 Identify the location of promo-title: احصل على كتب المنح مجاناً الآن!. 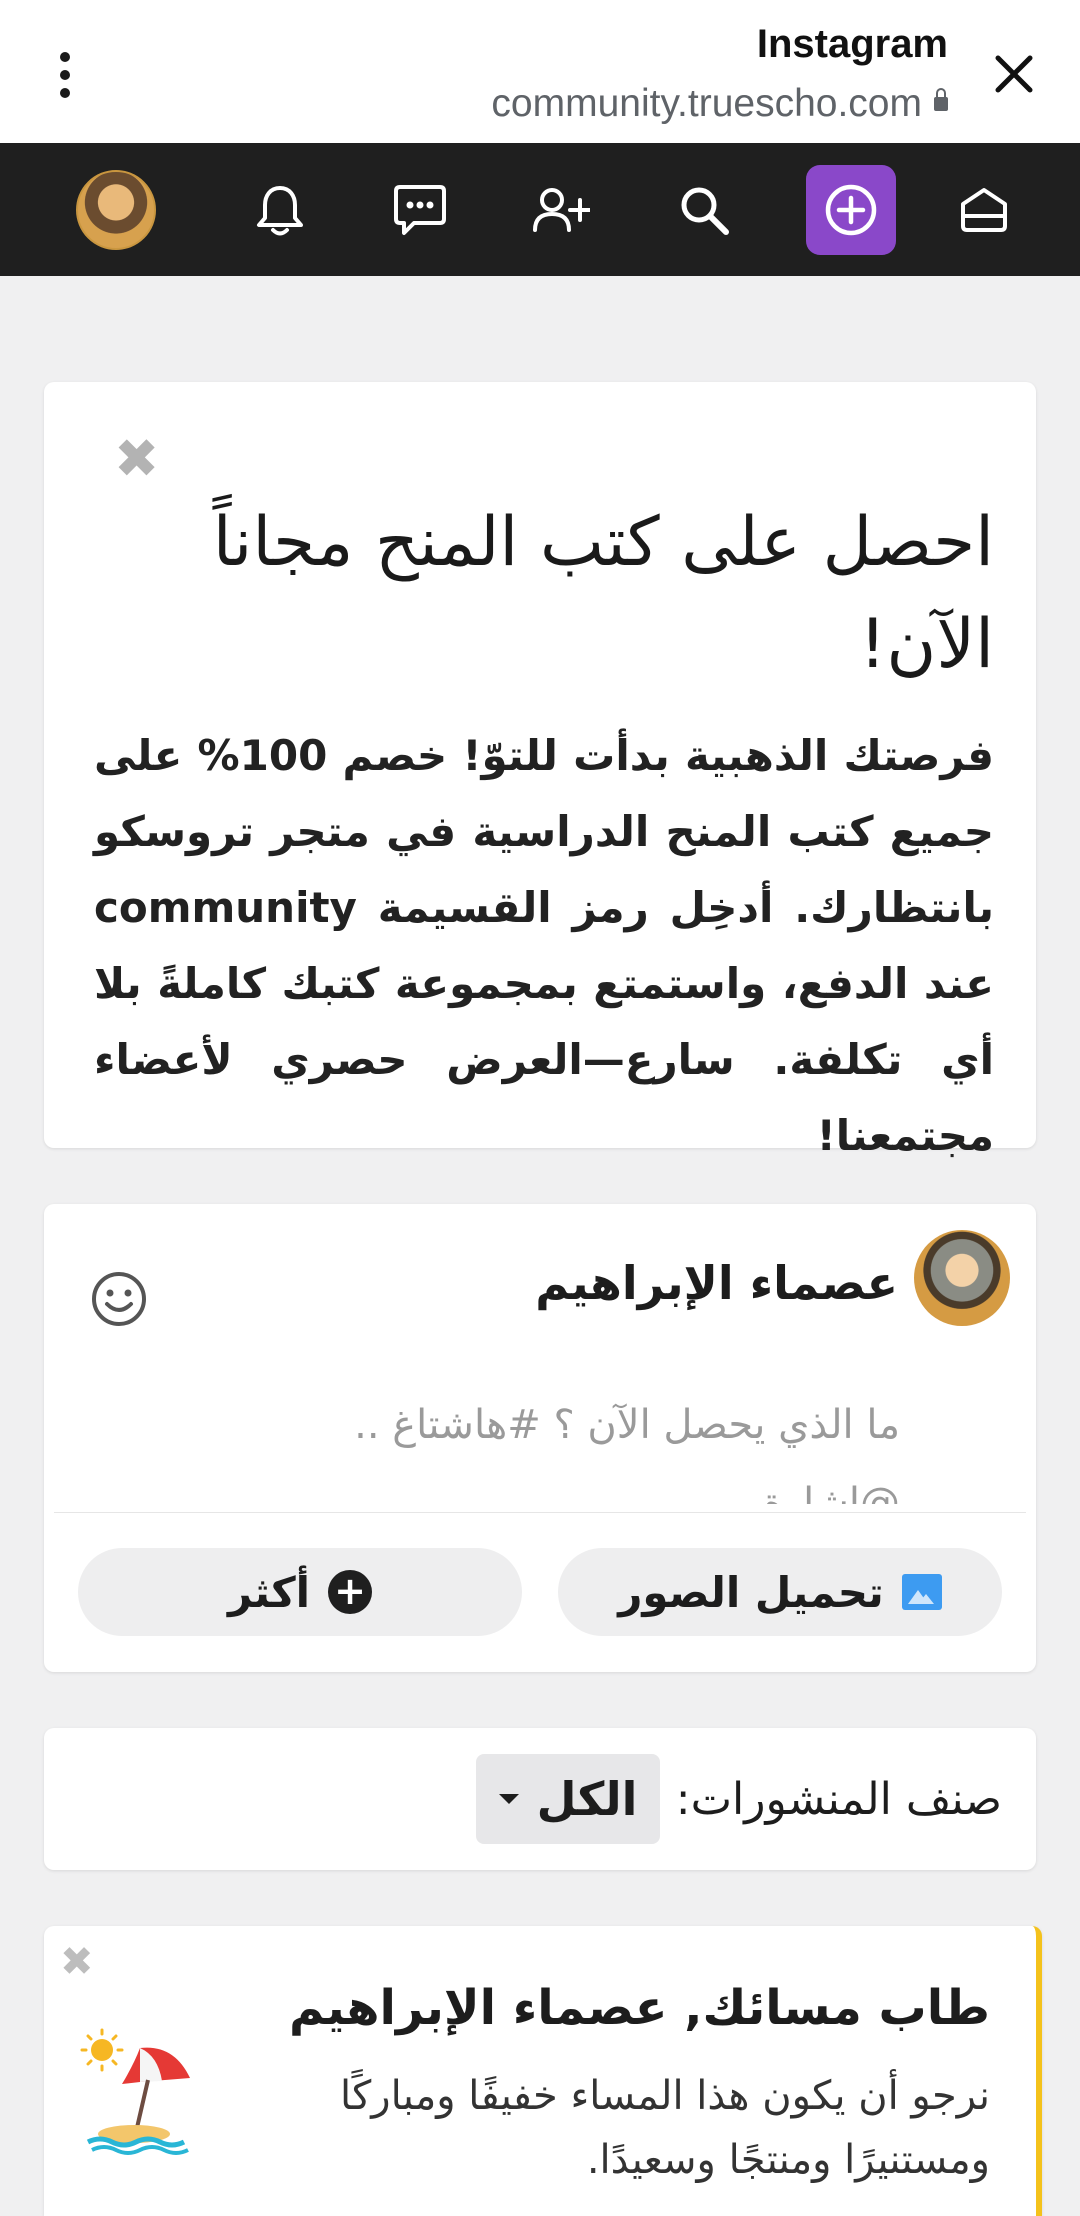
(603, 593).